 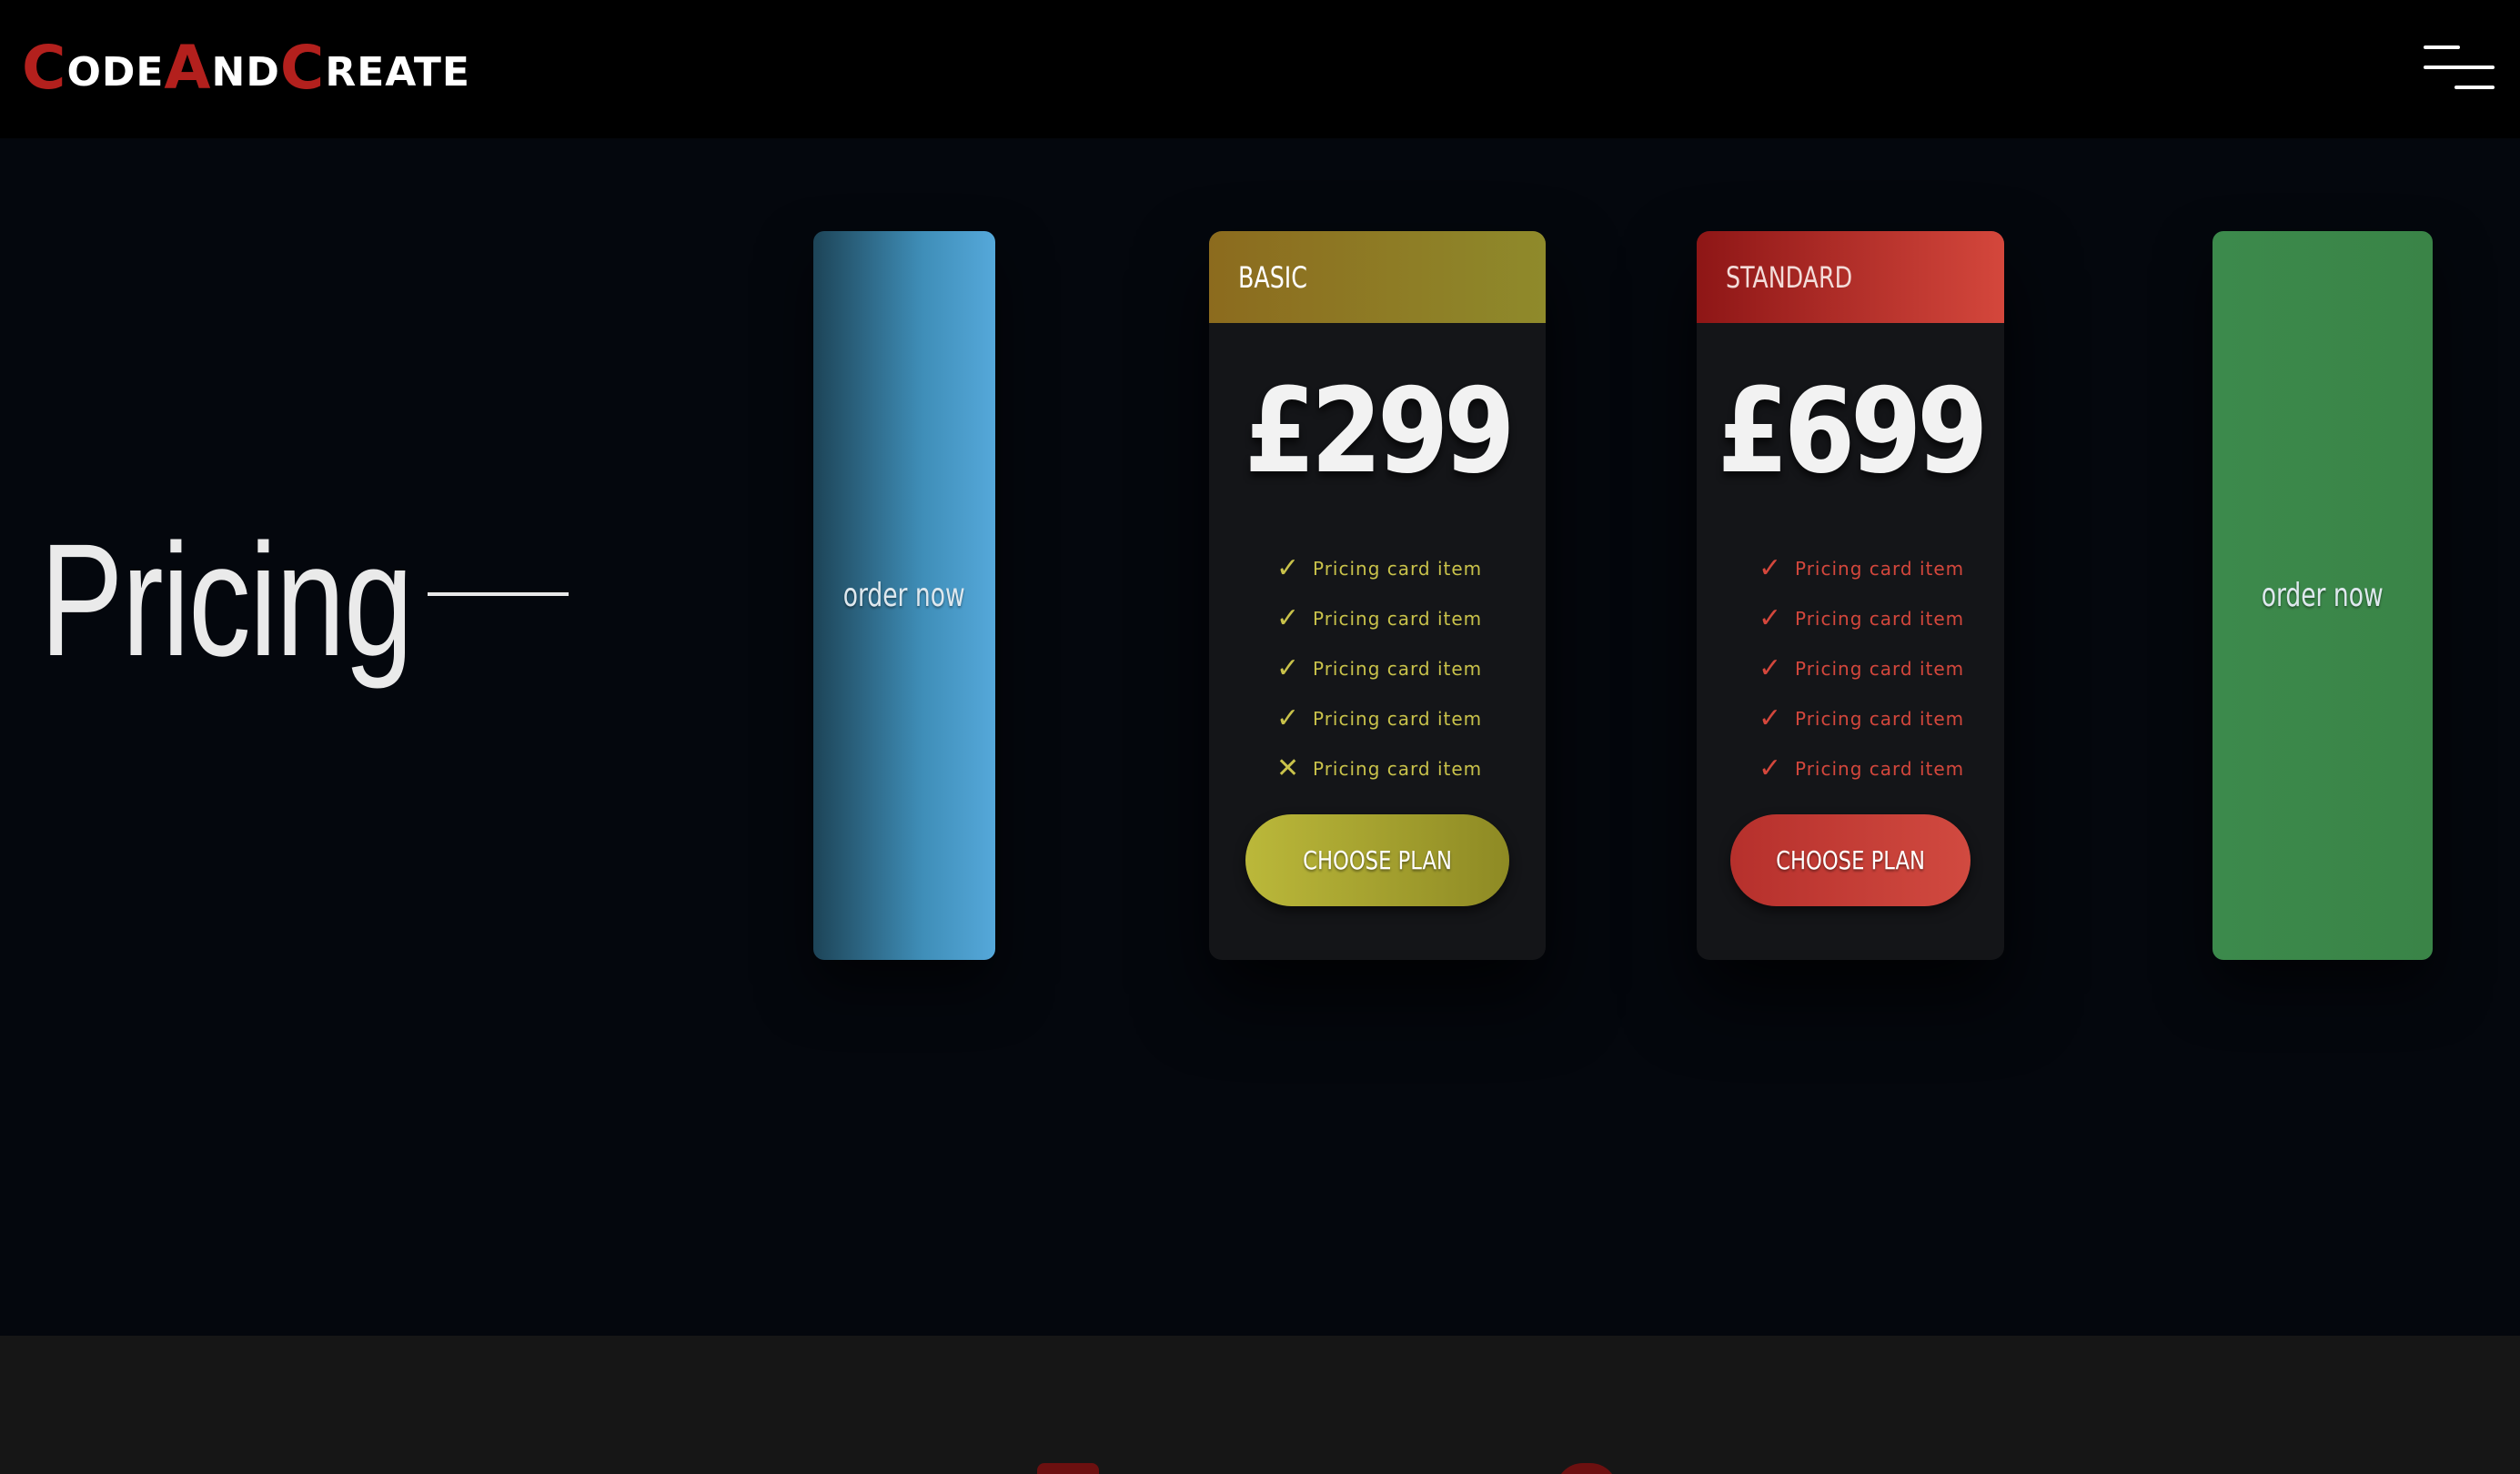 What do you see at coordinates (1260, 1405) in the screenshot?
I see `next-section` at bounding box center [1260, 1405].